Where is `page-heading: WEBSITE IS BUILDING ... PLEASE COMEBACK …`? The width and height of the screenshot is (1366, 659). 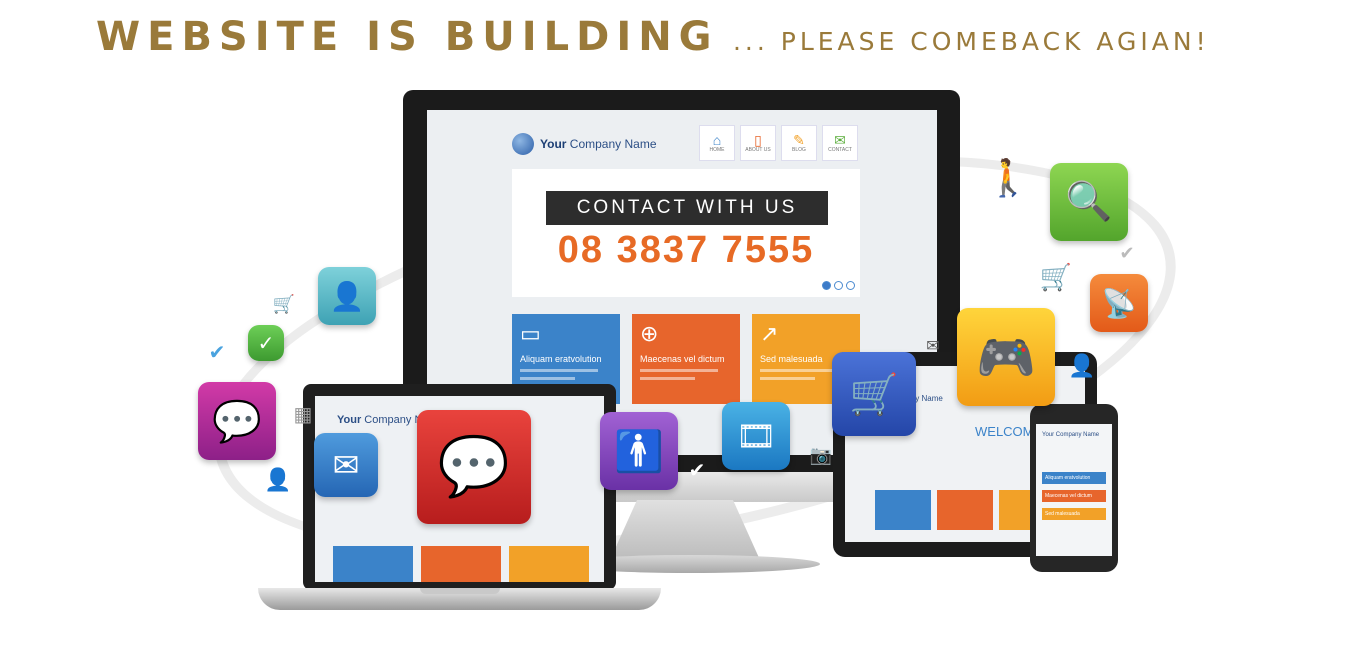
page-heading: WEBSITE IS BUILDING ... PLEASE COMEBACK … is located at coordinates (706, 44).